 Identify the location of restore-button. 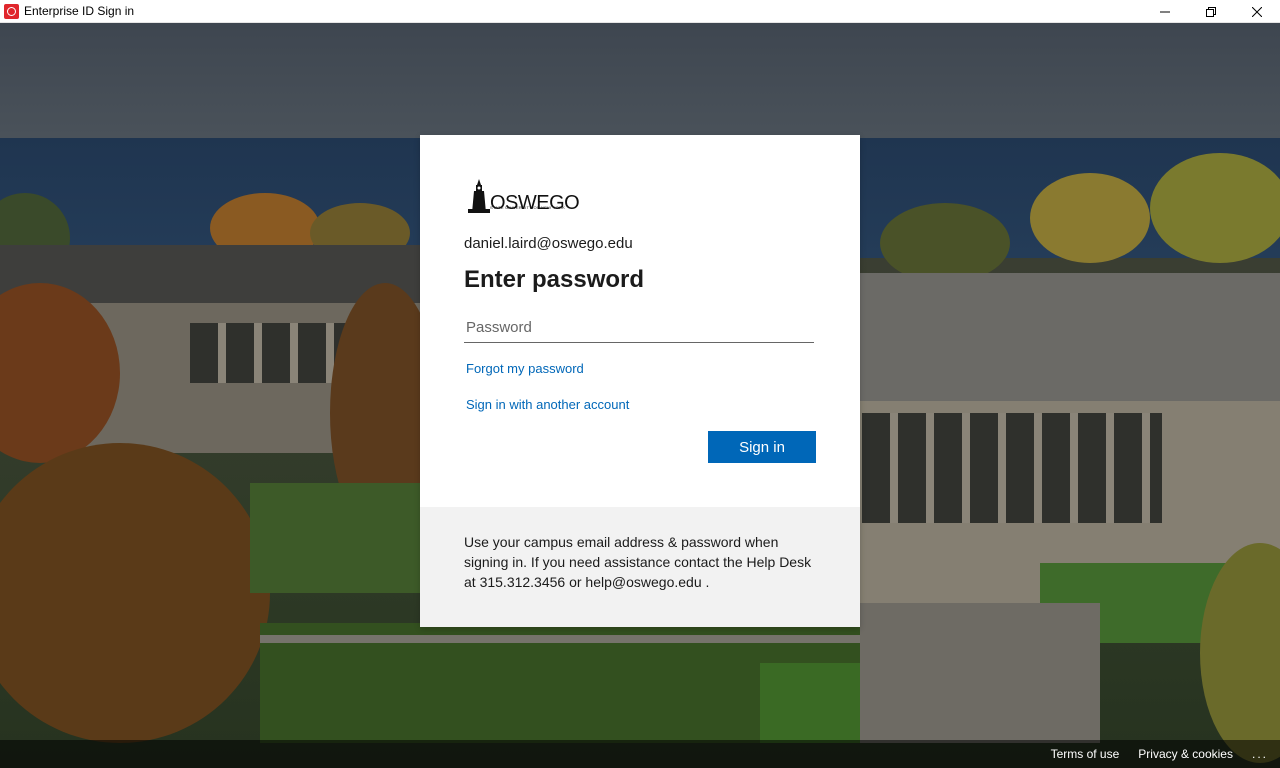
(1211, 11).